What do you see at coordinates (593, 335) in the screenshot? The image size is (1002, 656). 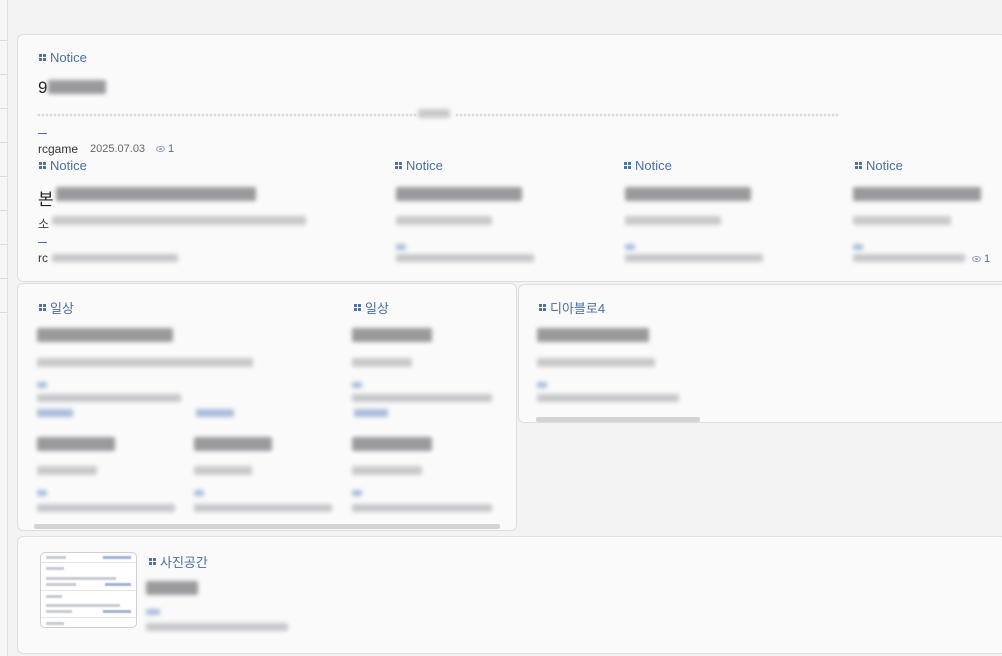 I see `diablo-post-title` at bounding box center [593, 335].